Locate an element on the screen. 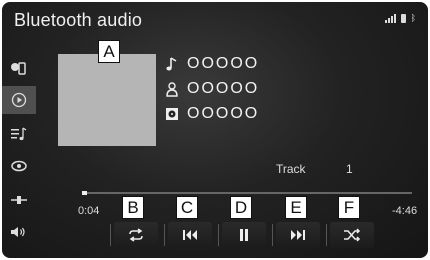 Image resolution: width=430 pixels, height=260 pixels. battery-icon is located at coordinates (403, 18).